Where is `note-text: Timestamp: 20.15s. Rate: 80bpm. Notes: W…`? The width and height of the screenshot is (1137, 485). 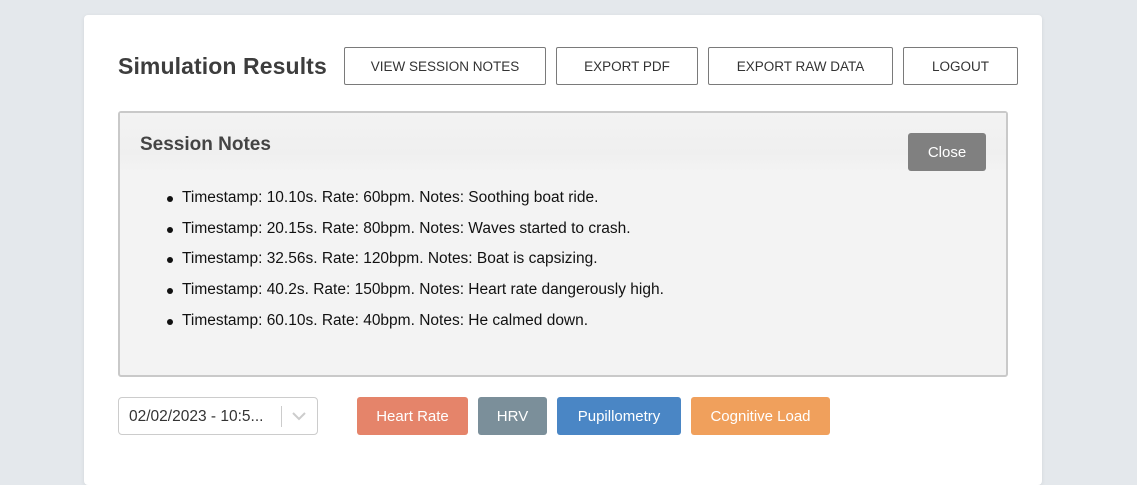 note-text: Timestamp: 20.15s. Rate: 80bpm. Notes: W… is located at coordinates (406, 228).